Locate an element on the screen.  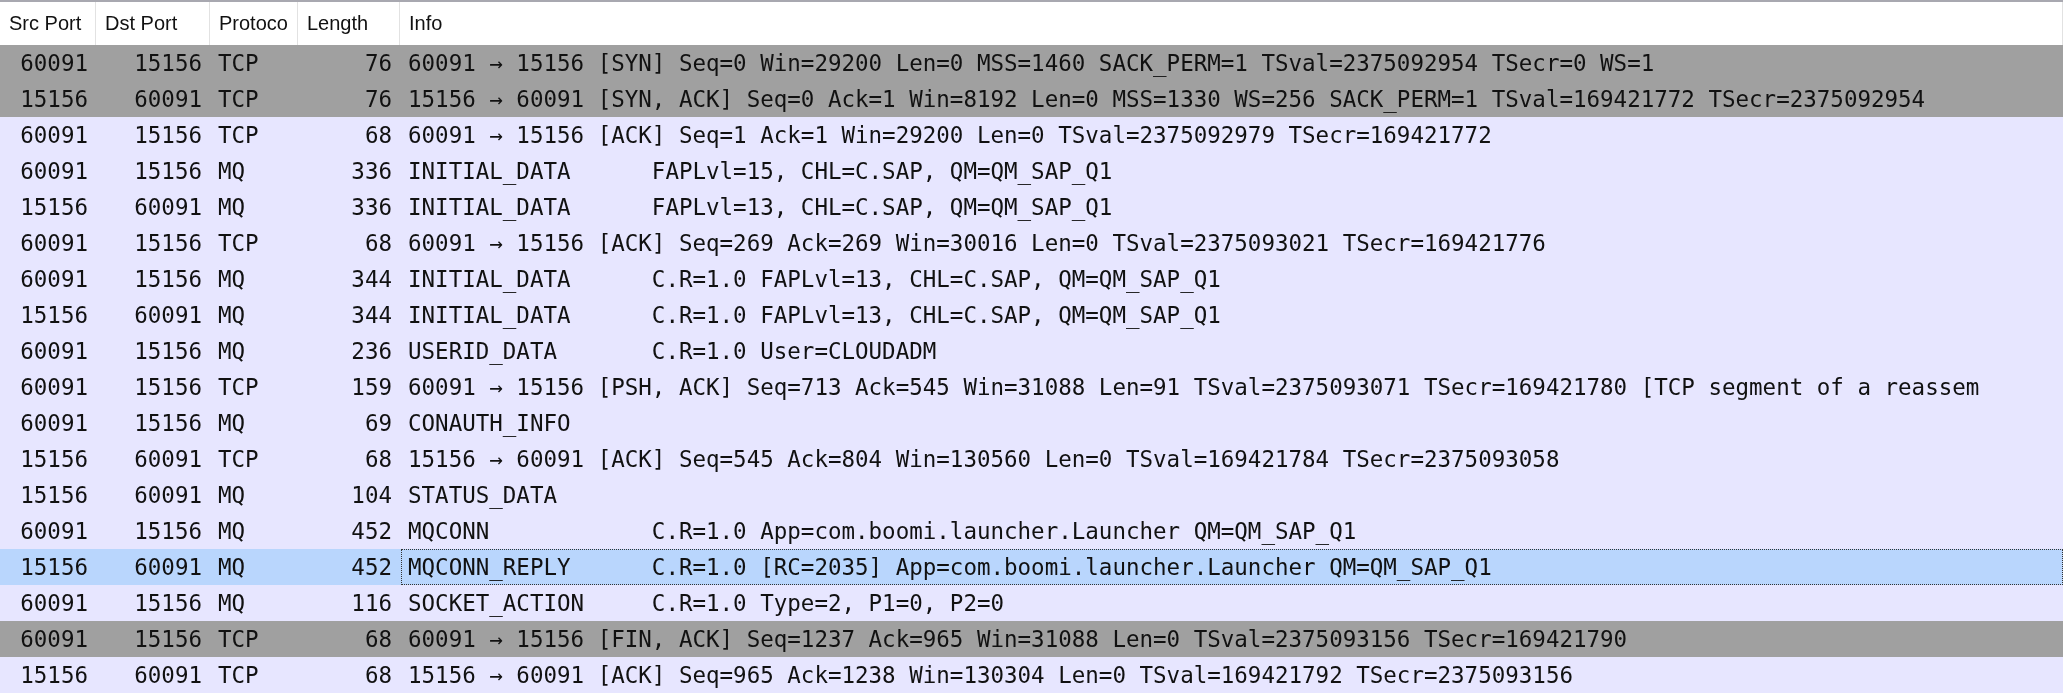
packet-row: 15156 60091 MQ 452 MQCONN_REPLY C.R=1.0 [RC=2035] App=com.boomi.launcher.Launcher QM=QM_SAP_Q1 is located at coordinates (1031, 567).